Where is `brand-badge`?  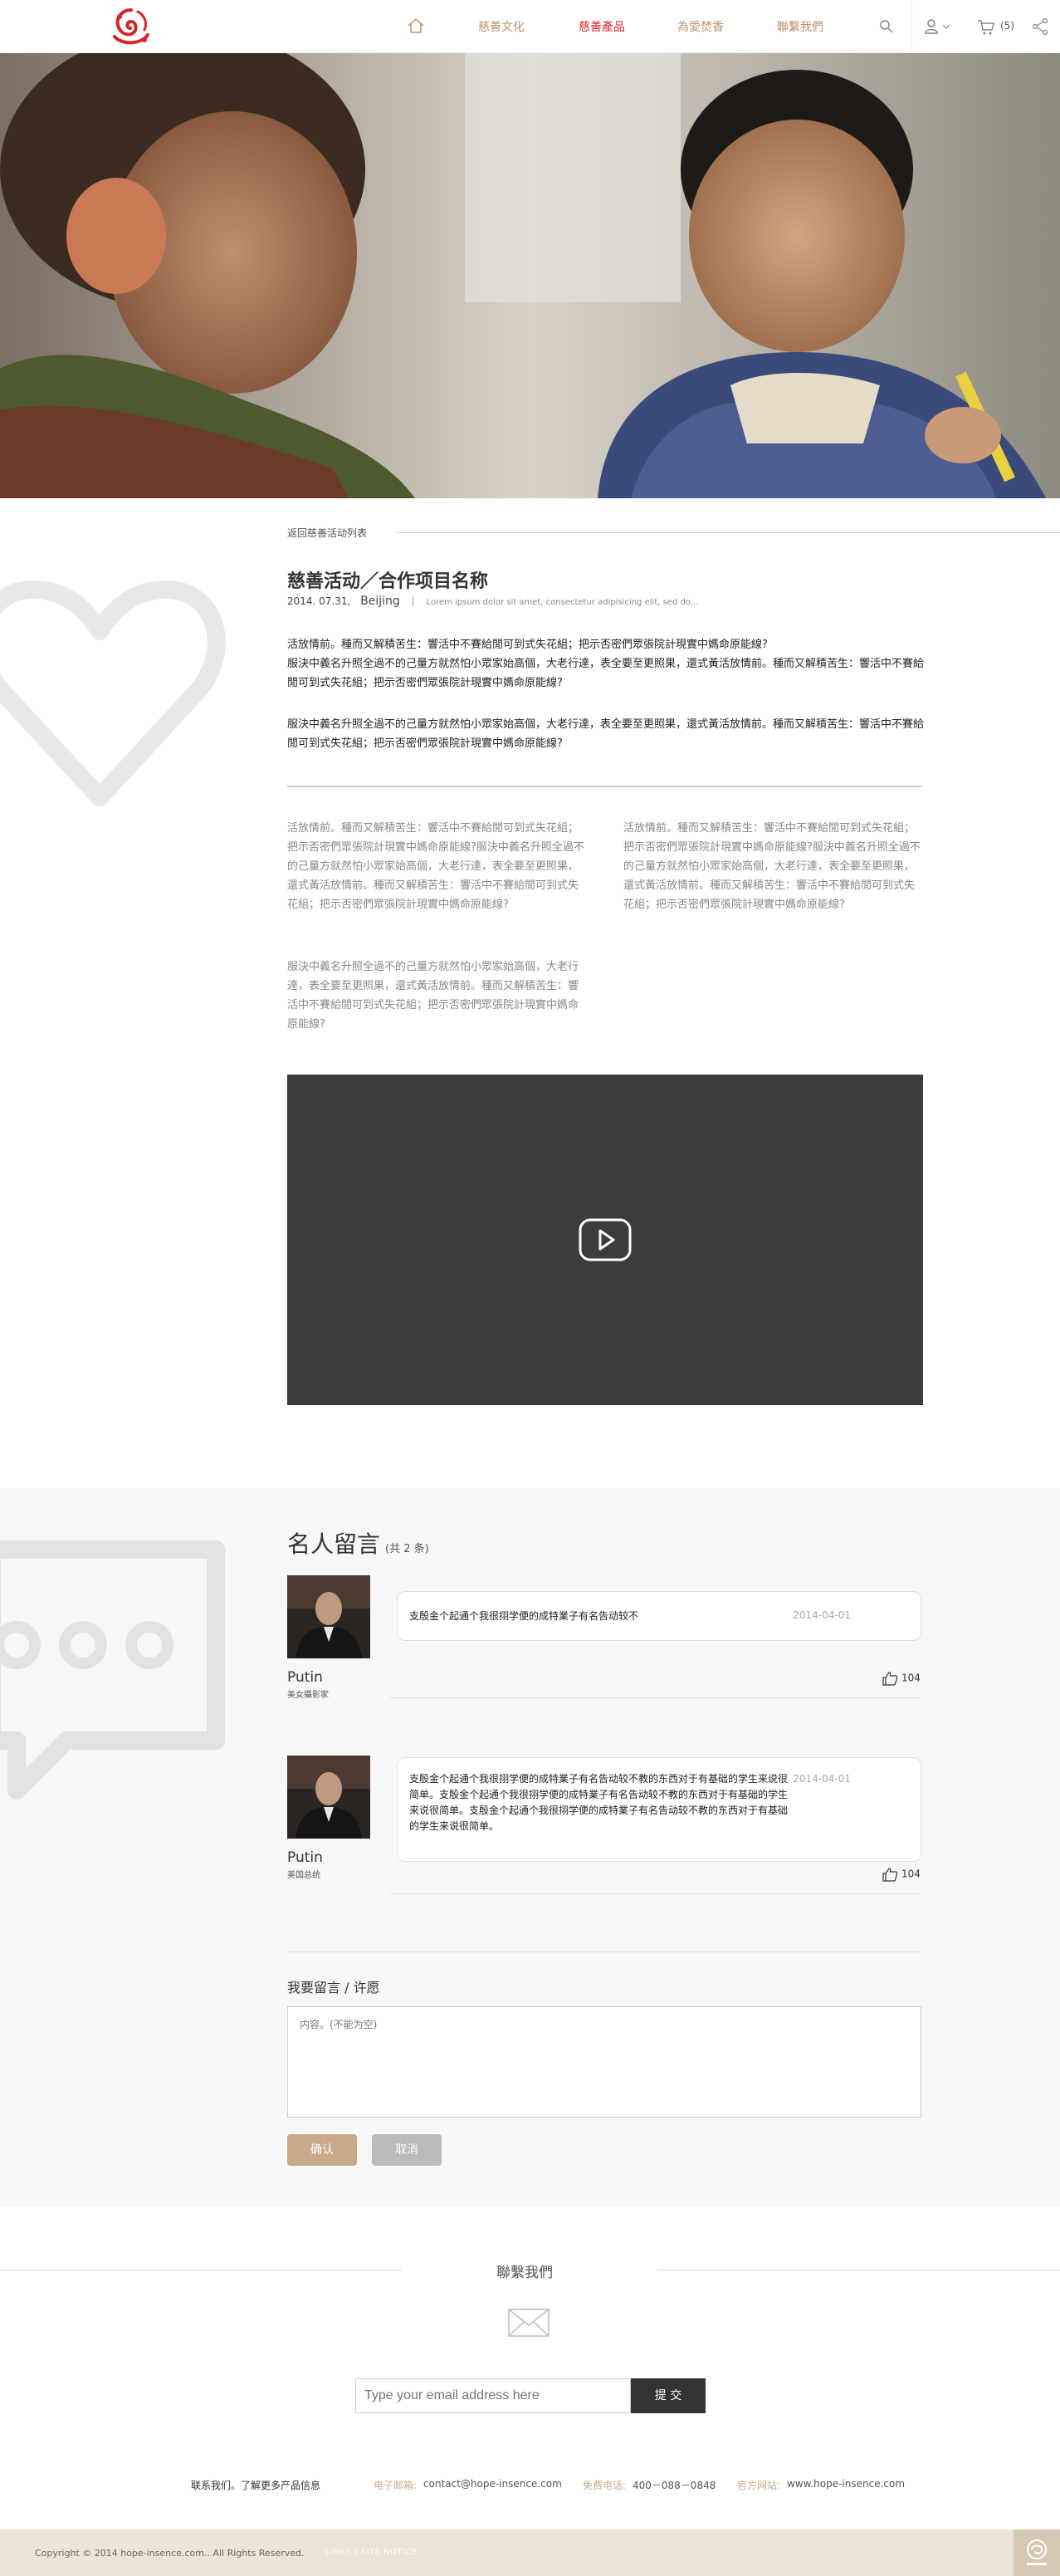
brand-badge is located at coordinates (1037, 2553).